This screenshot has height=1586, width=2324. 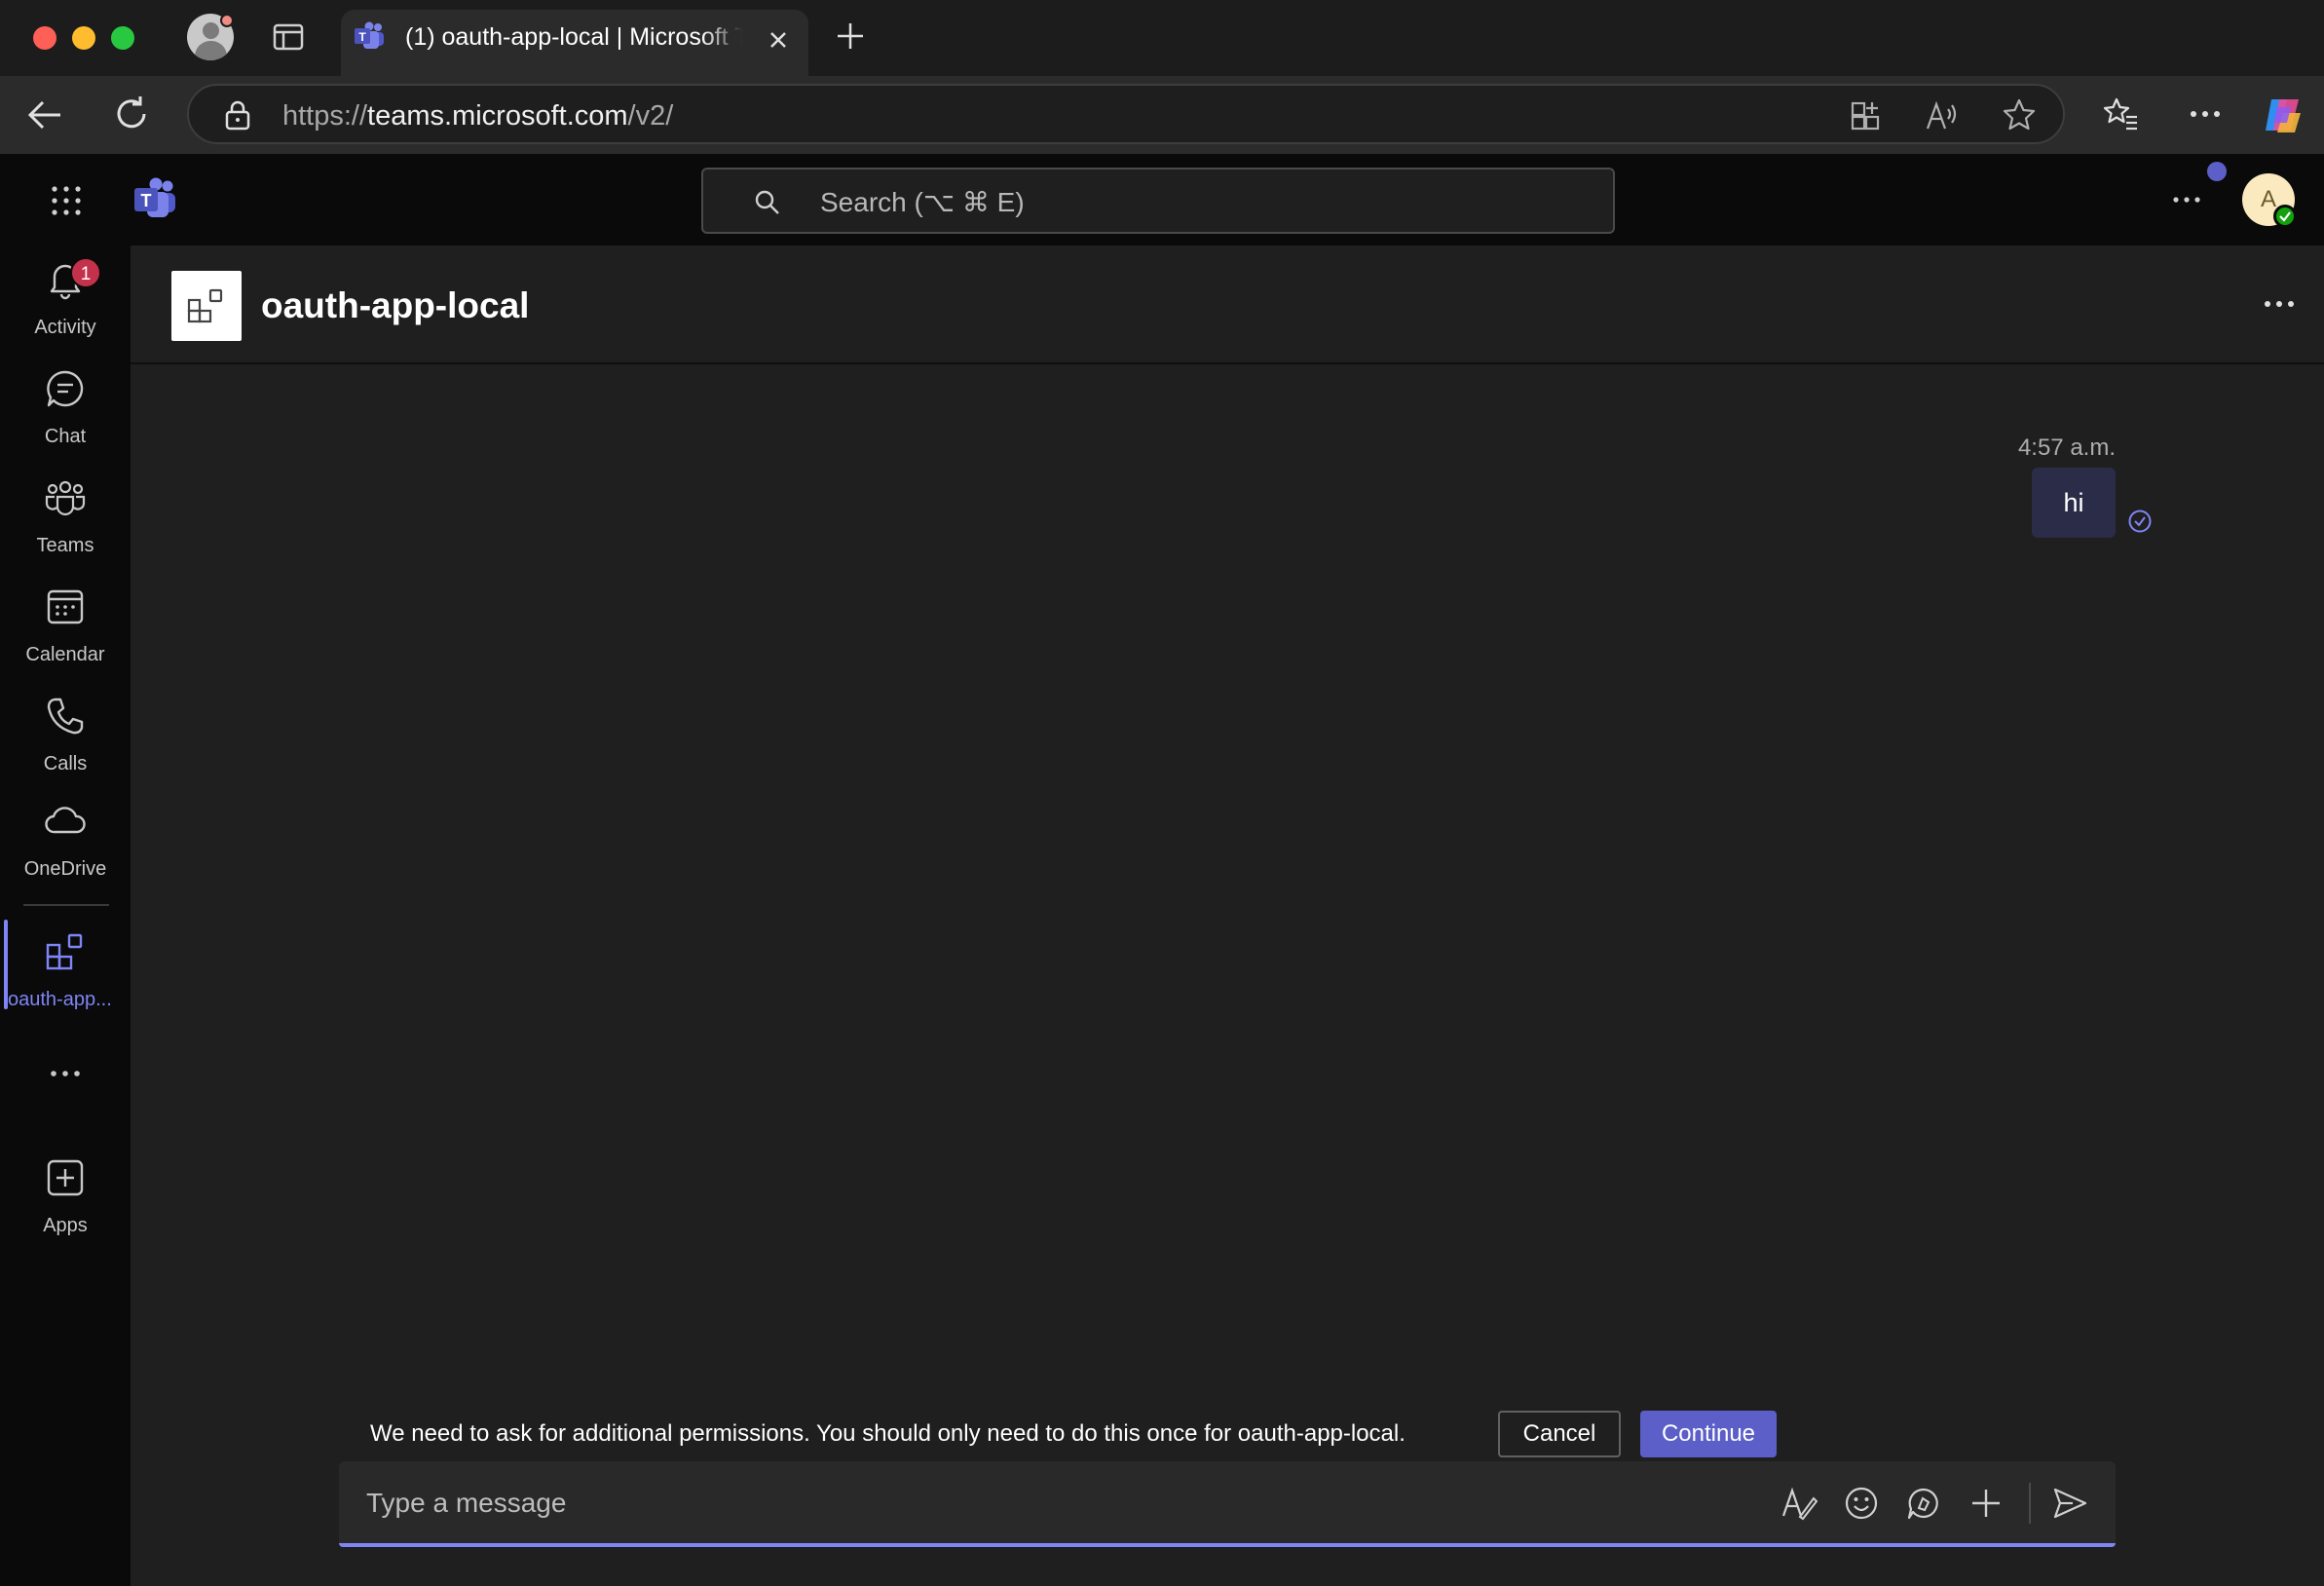 What do you see at coordinates (2066, 448) in the screenshot?
I see `message-timestamp: 4:57 a.m.` at bounding box center [2066, 448].